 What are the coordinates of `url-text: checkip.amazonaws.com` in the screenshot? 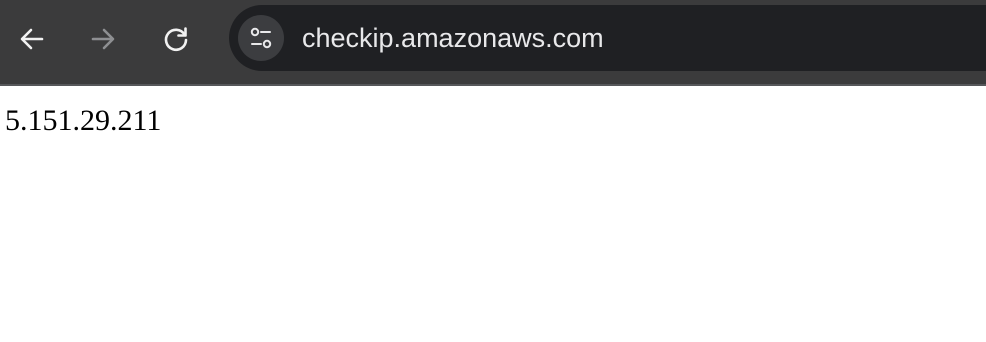 It's located at (453, 38).